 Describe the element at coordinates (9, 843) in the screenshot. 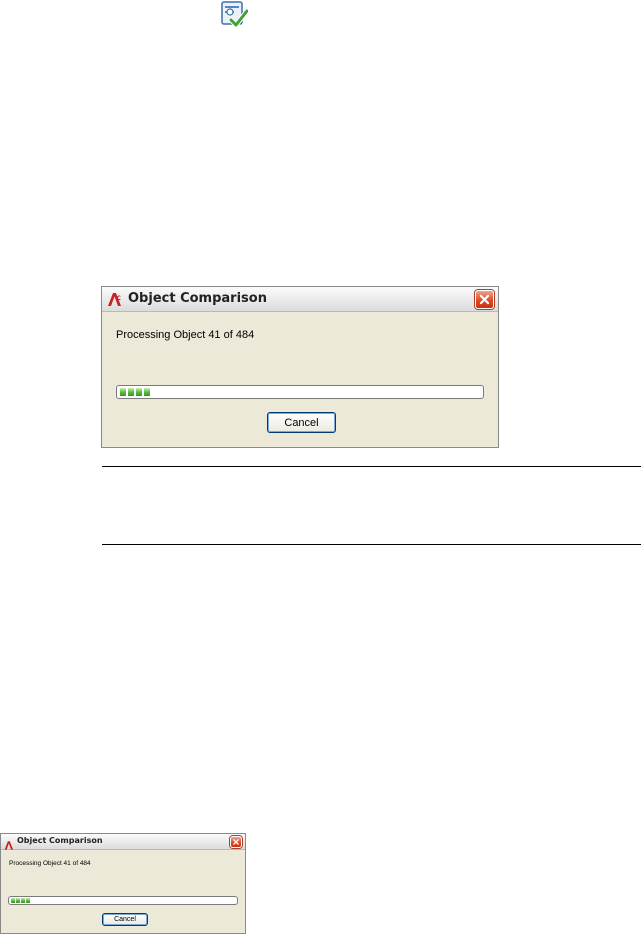

I see `autocad-logo-icon` at that location.